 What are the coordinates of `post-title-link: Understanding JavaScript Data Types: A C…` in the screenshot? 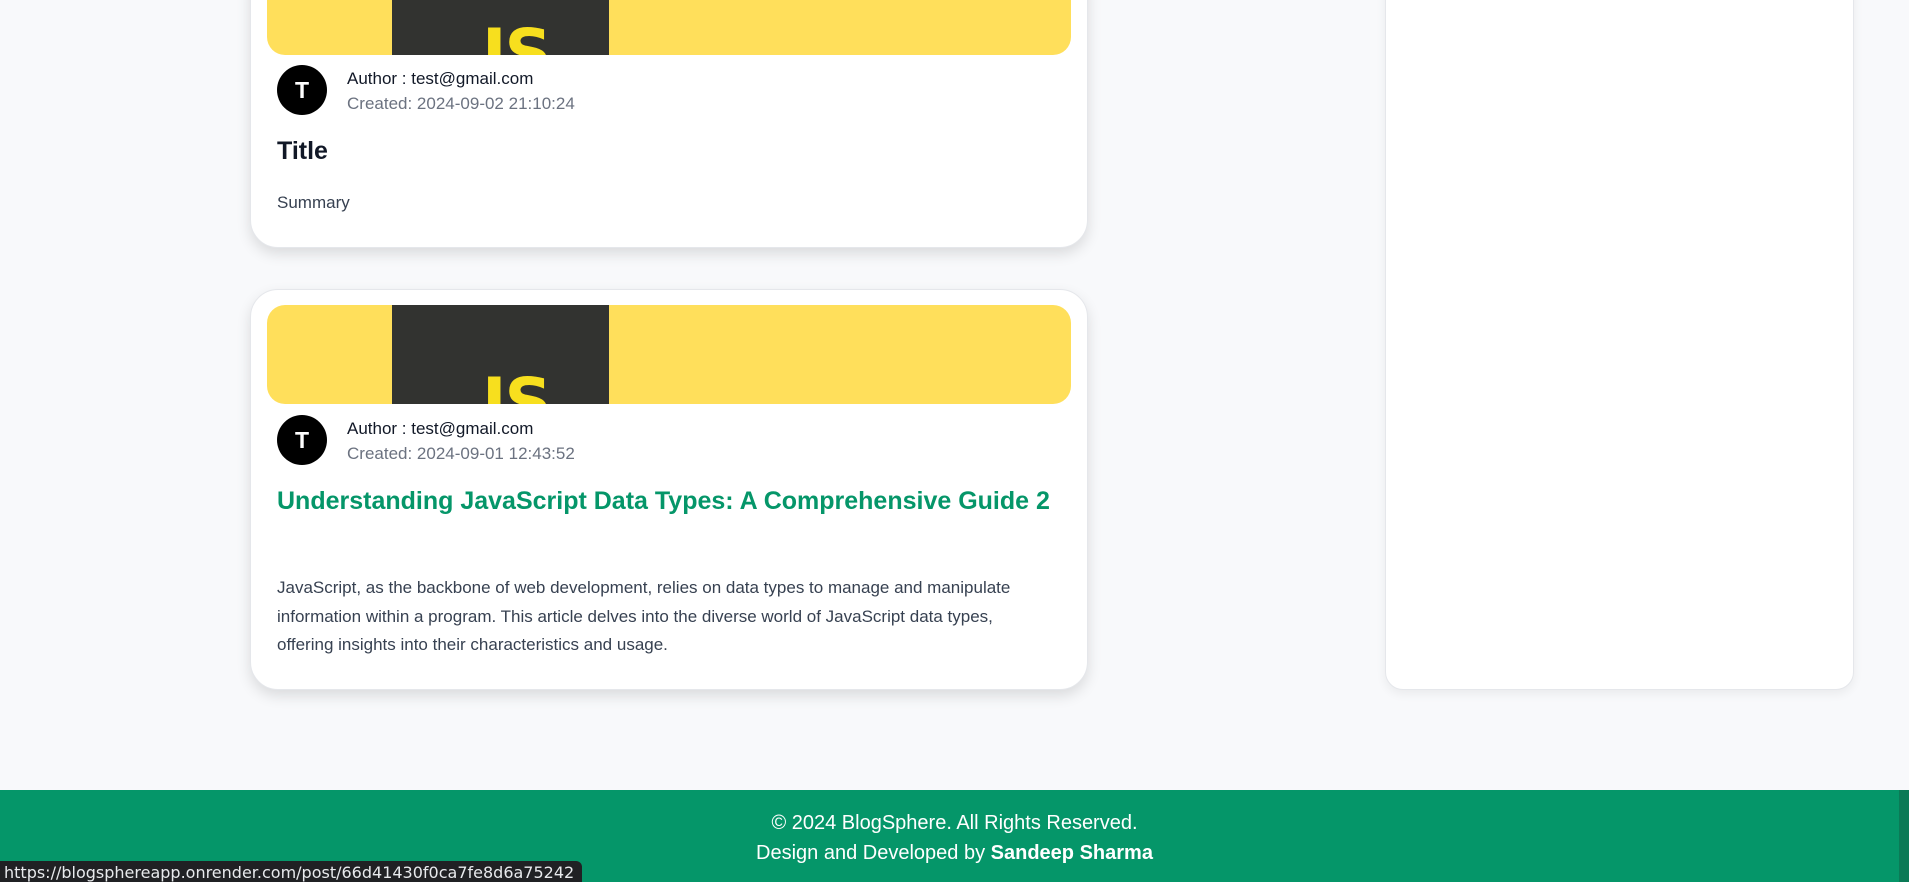 It's located at (672, 501).